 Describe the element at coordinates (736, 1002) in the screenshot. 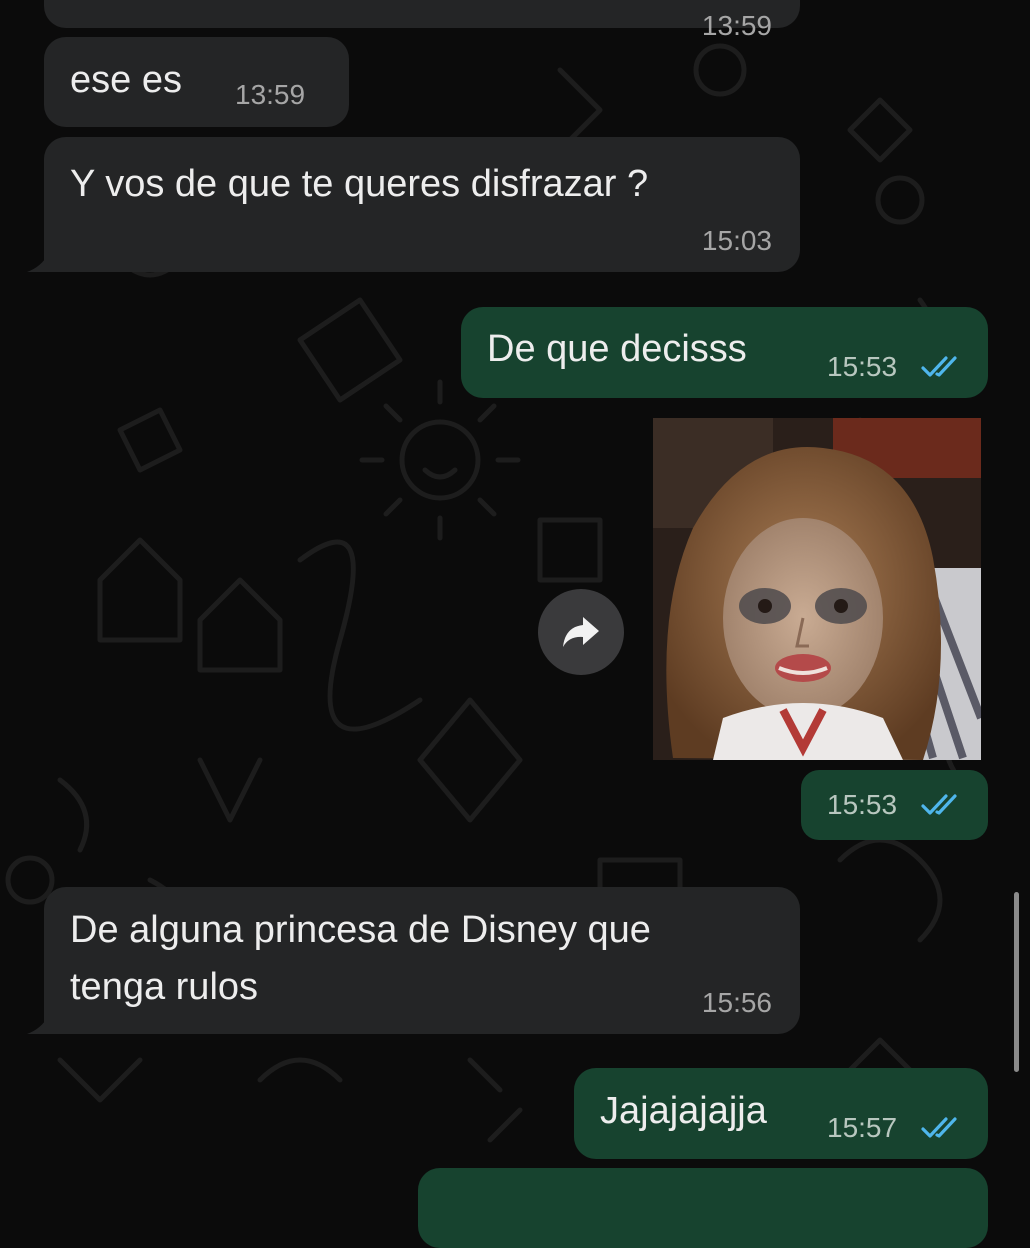

I see `message-time: 15:56` at that location.